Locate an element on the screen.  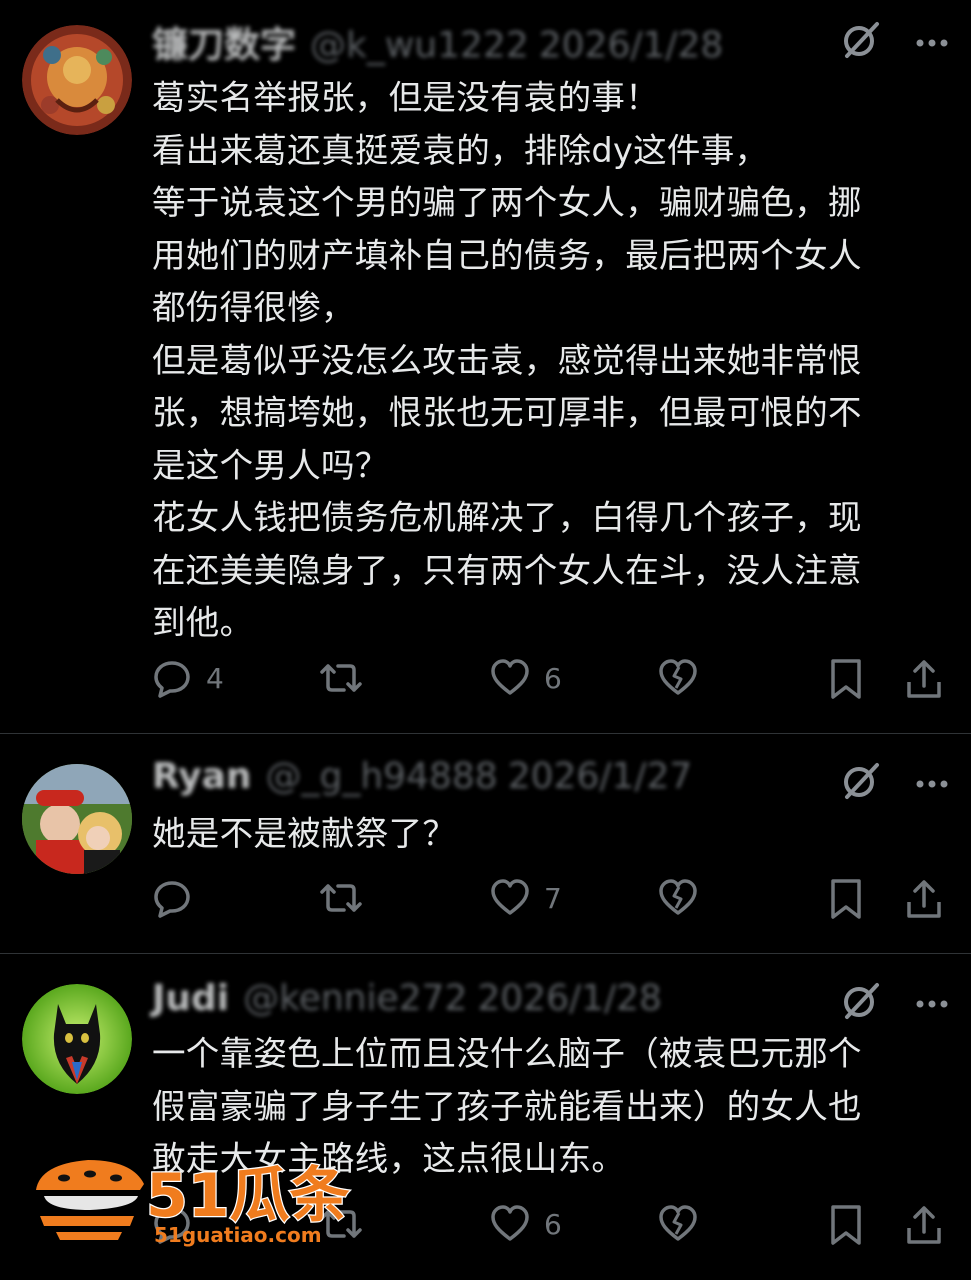
author-handle: @_g_h94888 is located at coordinates (382, 776).